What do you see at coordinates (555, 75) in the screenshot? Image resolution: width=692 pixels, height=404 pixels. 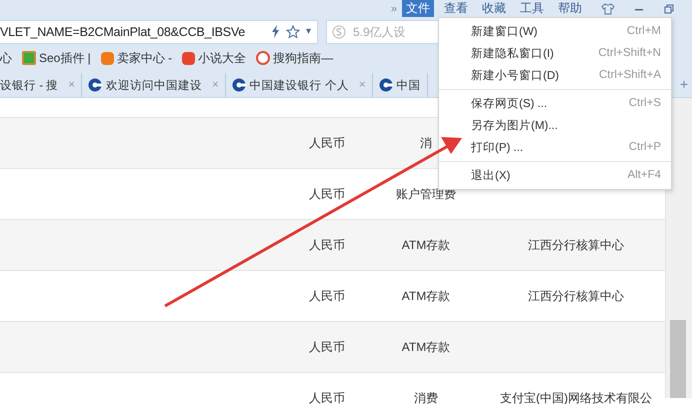 I see `menu-entry: 新建小号窗口(D) Ctrl+Shift+A` at bounding box center [555, 75].